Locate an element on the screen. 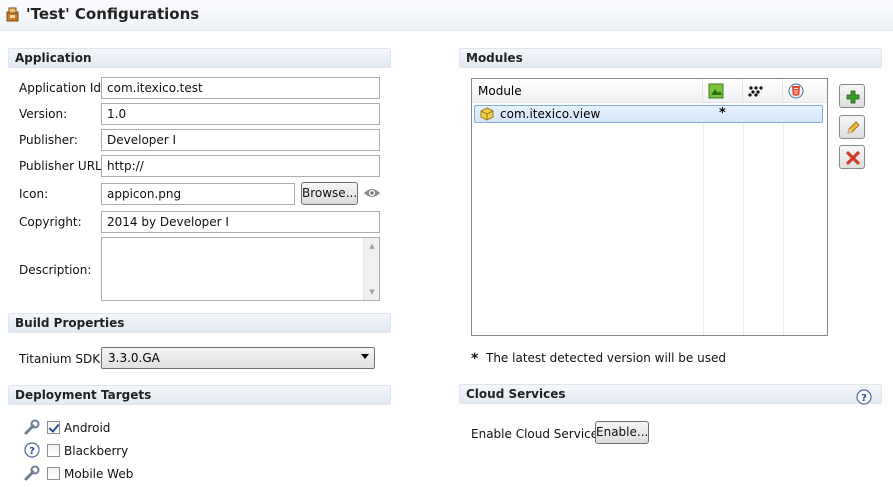 This screenshot has height=487, width=893. deployment-targets-section-header: Deployment Targets is located at coordinates (199, 395).